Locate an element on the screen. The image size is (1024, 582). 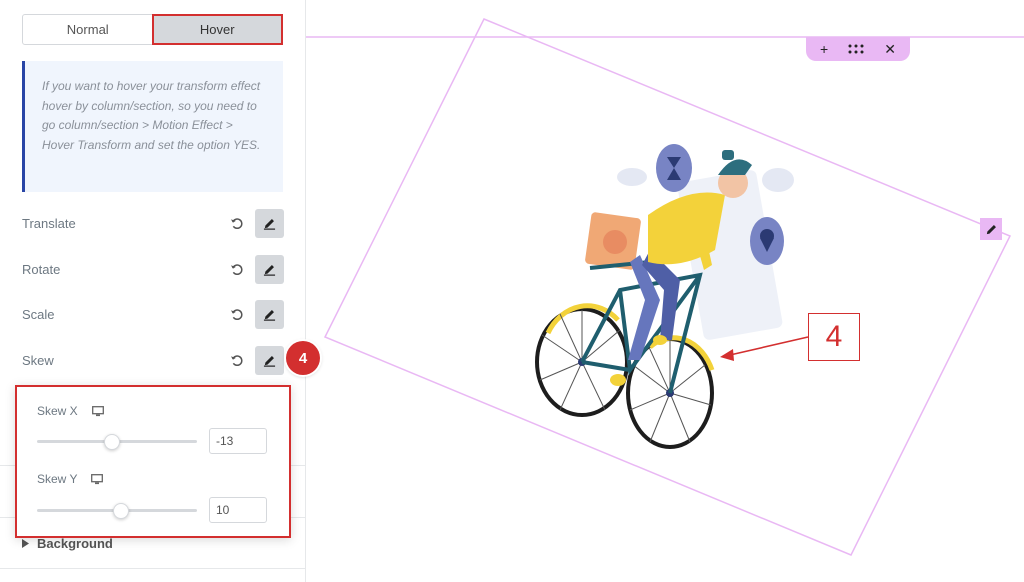
skew-x-slider-thumb is located at coordinates (112, 442).